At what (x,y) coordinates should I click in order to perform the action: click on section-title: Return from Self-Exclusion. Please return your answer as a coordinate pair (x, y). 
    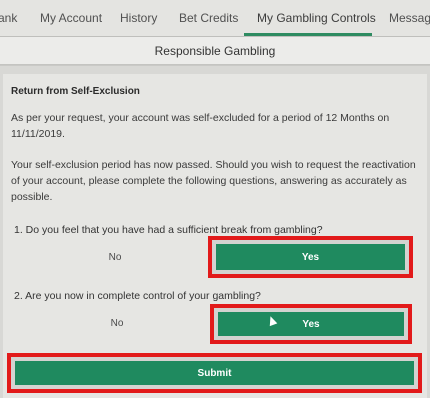
    Looking at the image, I should click on (75, 91).